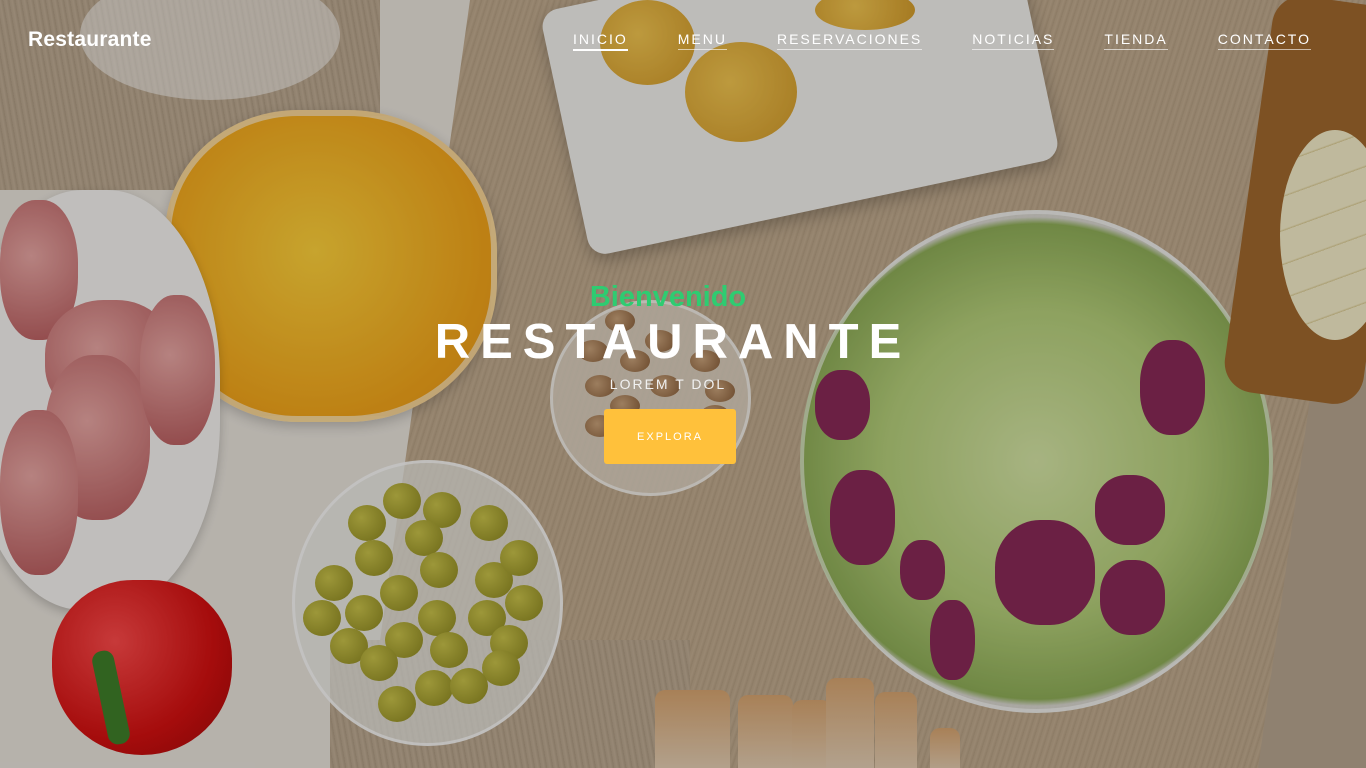 Image resolution: width=1366 pixels, height=768 pixels. What do you see at coordinates (1264, 40) in the screenshot?
I see `nav-link-contacto: CONTACTO` at bounding box center [1264, 40].